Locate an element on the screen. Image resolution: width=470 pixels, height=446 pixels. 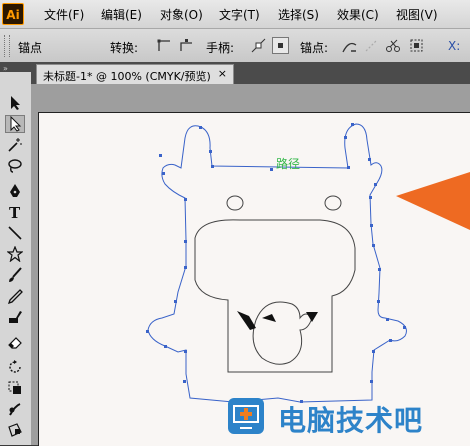
watermark-text: 电脑技术吧 is located at coordinates (351, 420).